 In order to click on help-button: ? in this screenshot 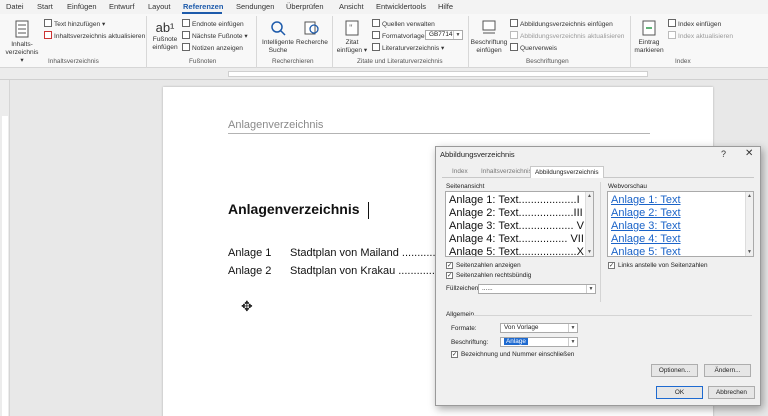, I will do `click(723, 154)`.